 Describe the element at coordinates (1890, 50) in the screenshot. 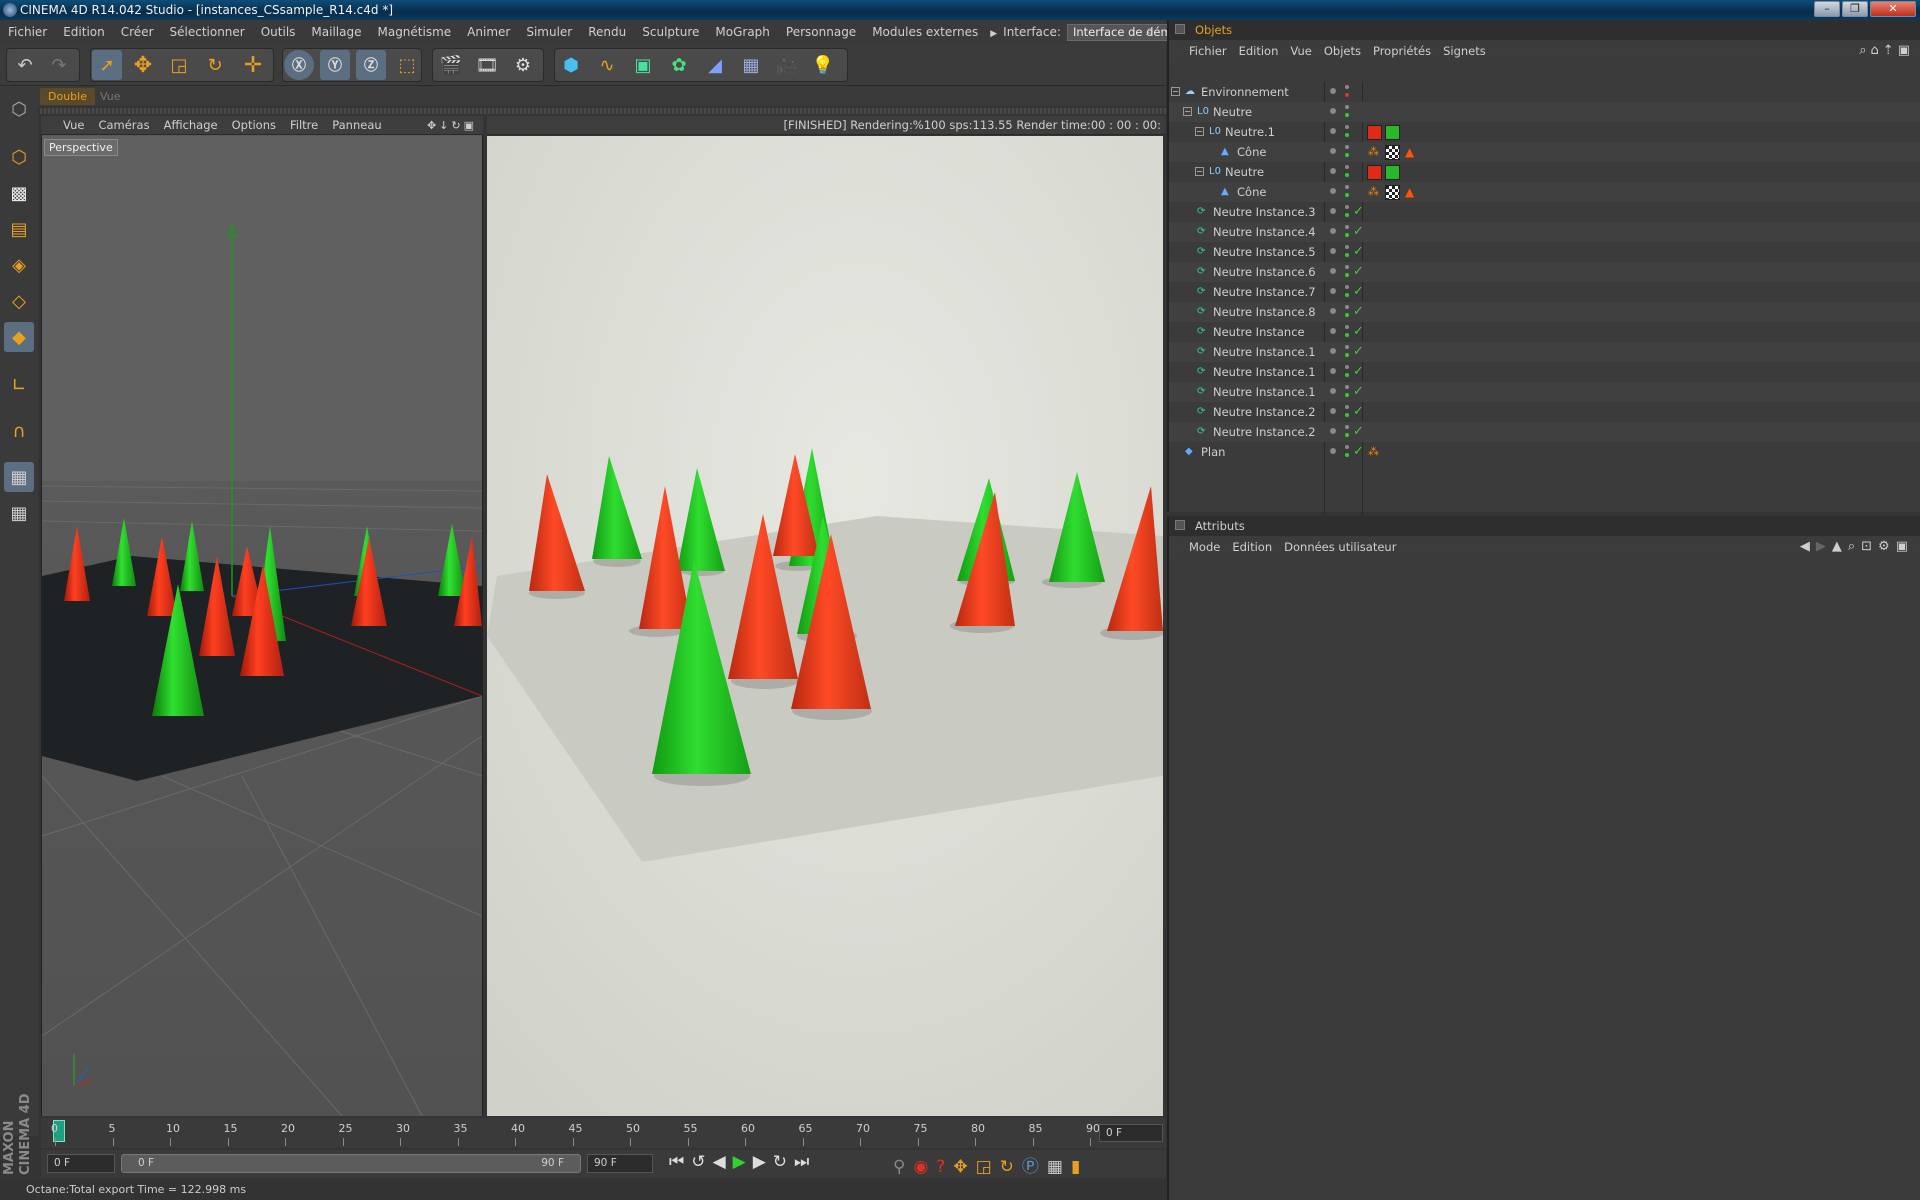

I see `arrow-up-icon: ⇡` at that location.